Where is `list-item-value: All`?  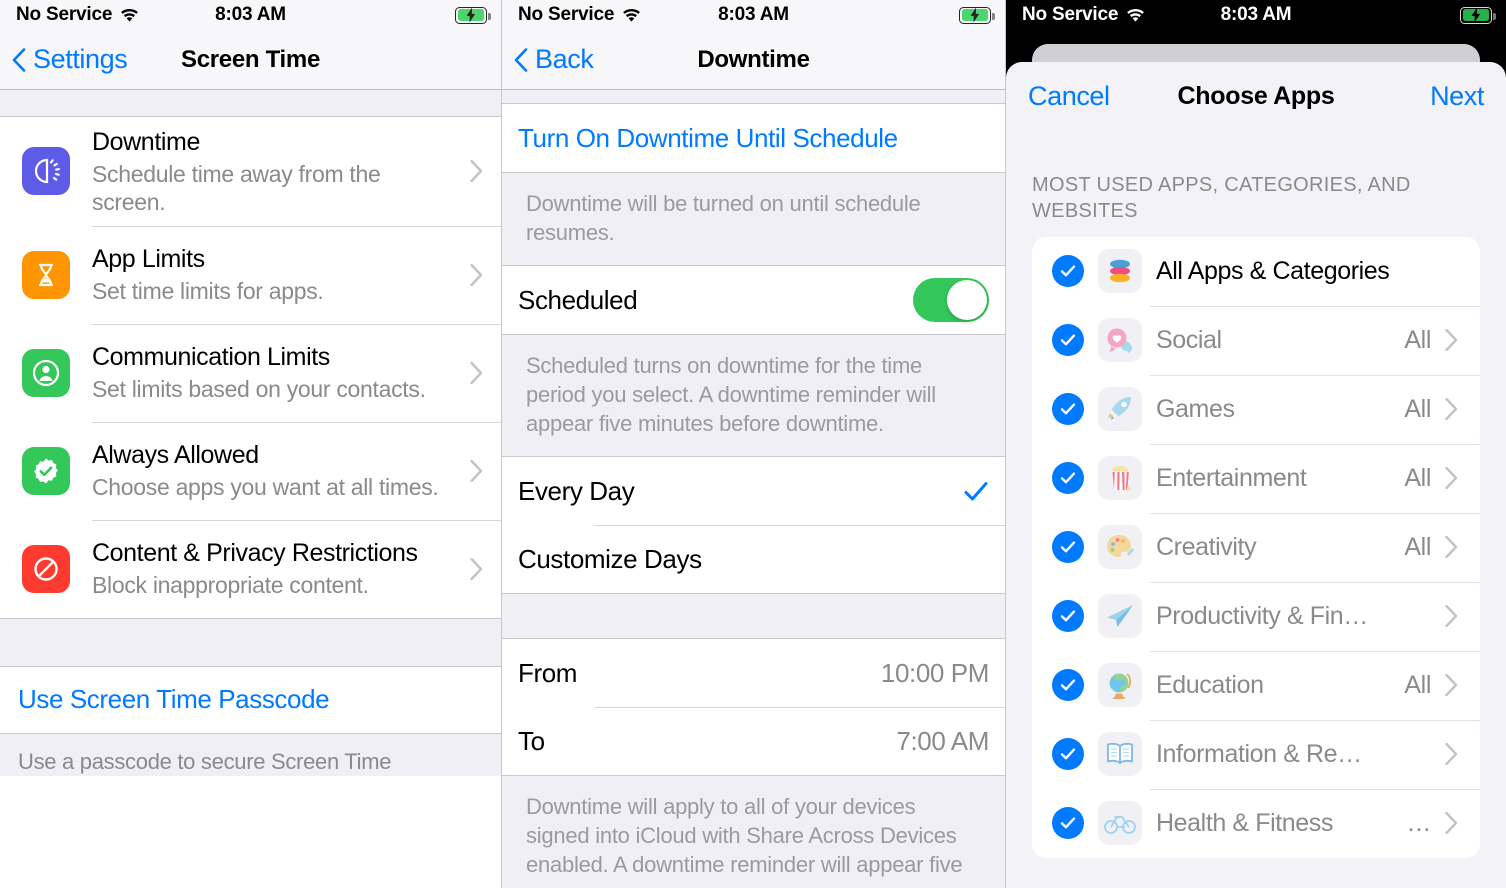 list-item-value: All is located at coordinates (1417, 408).